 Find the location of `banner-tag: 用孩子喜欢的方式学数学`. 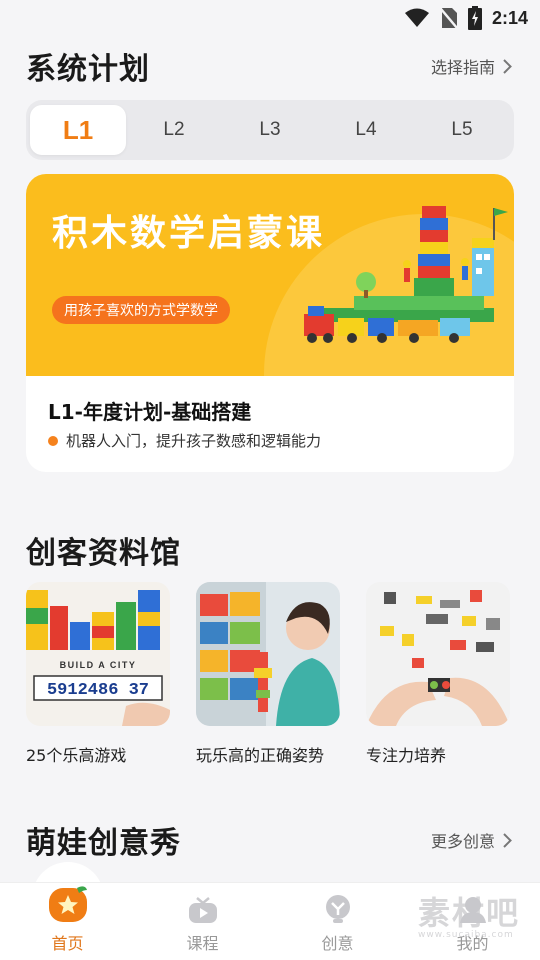

banner-tag: 用孩子喜欢的方式学数学 is located at coordinates (141, 310).